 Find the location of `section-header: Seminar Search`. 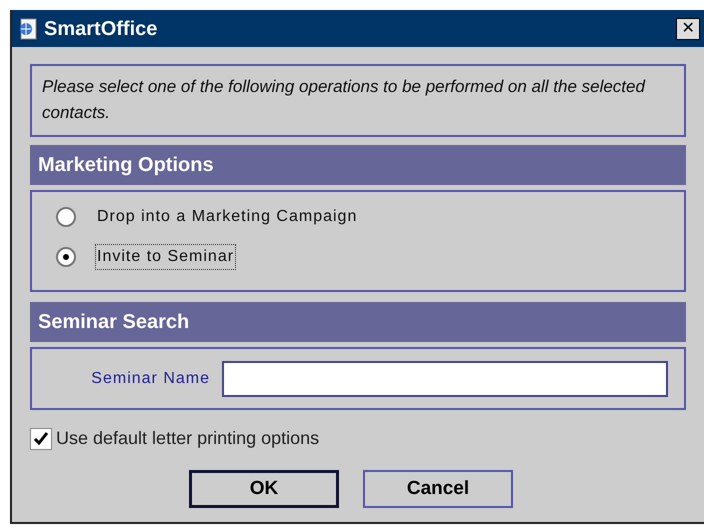

section-header: Seminar Search is located at coordinates (358, 322).